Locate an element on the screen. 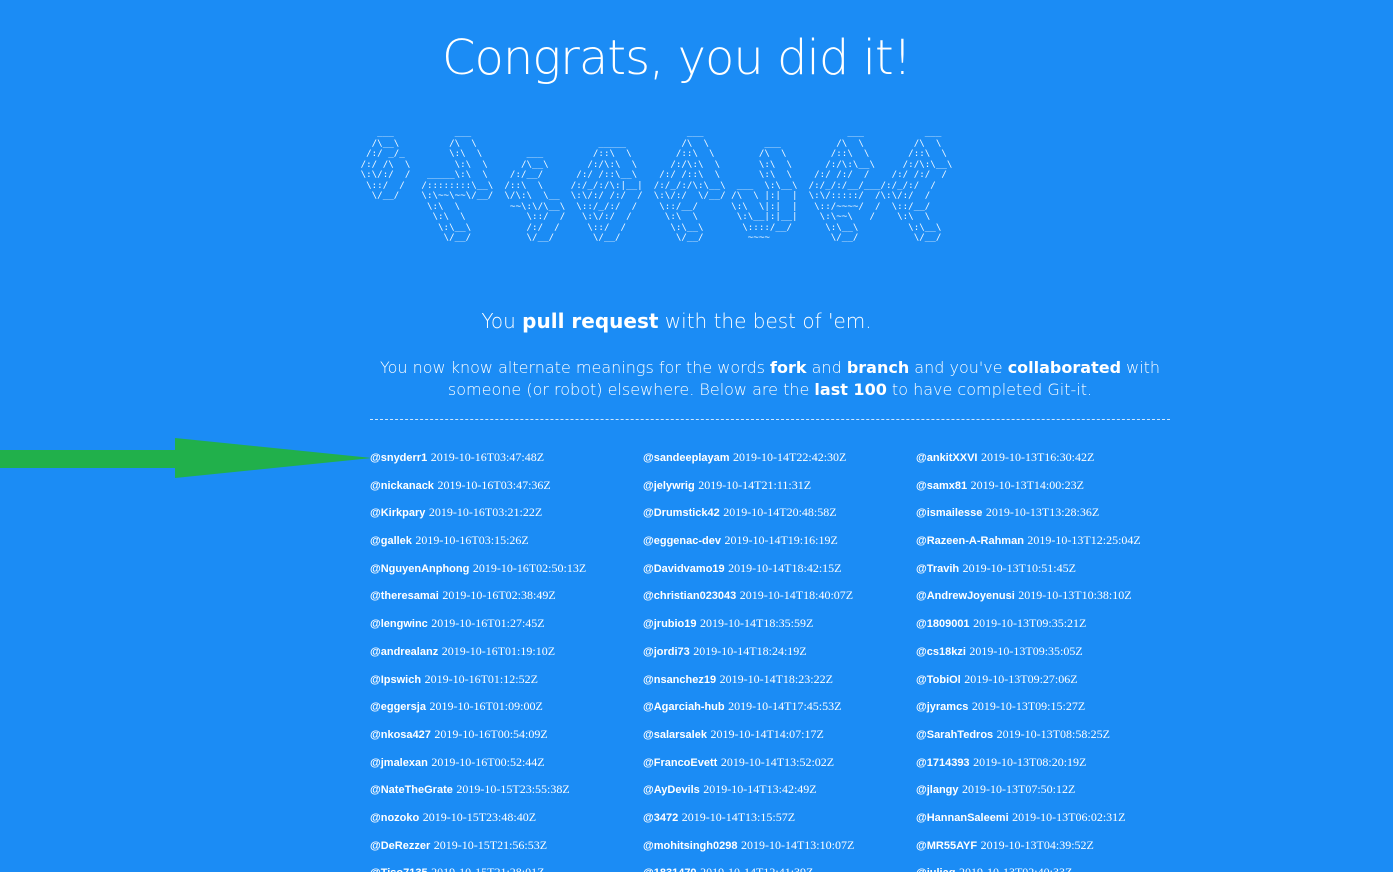 This screenshot has width=1393, height=872. completer-username-link: @MR55AYF is located at coordinates (946, 846).